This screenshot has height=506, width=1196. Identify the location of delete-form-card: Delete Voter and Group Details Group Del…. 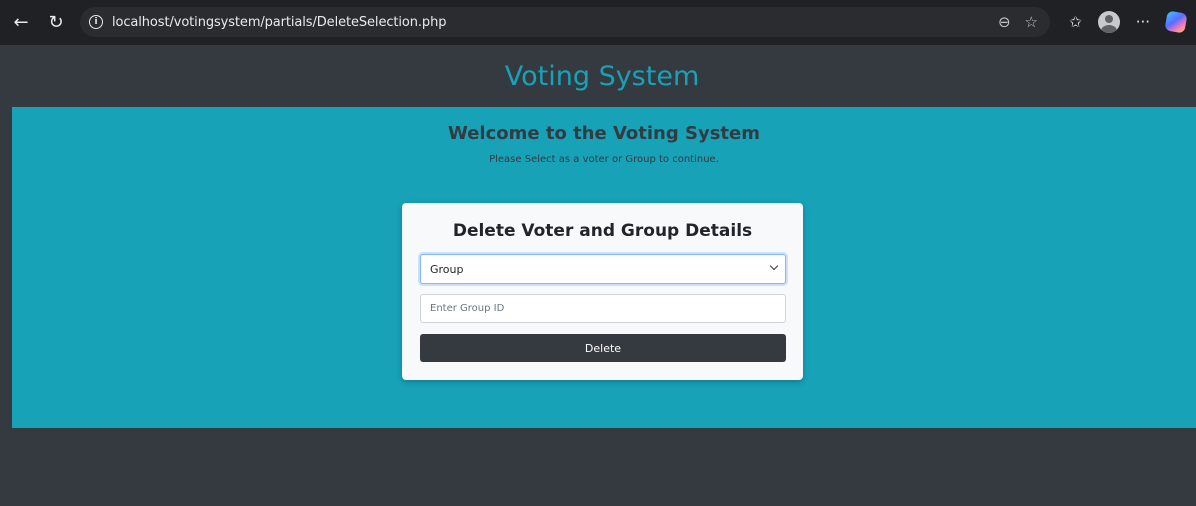
(602, 291).